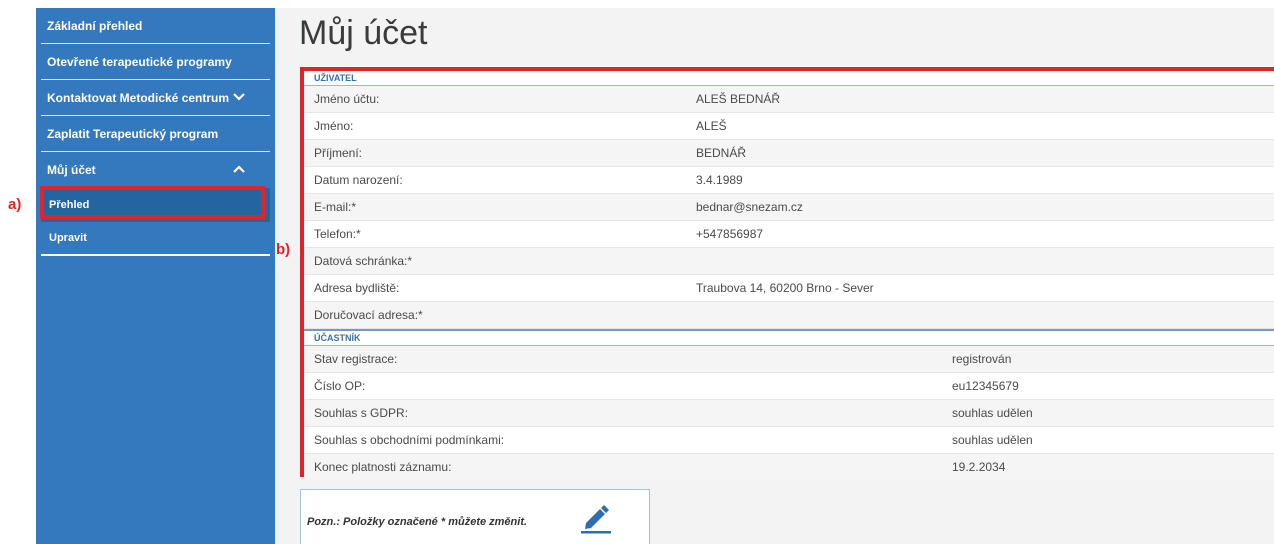 Image resolution: width=1274 pixels, height=544 pixels. Describe the element at coordinates (358, 180) in the screenshot. I see `field-label: Datum narození:` at that location.